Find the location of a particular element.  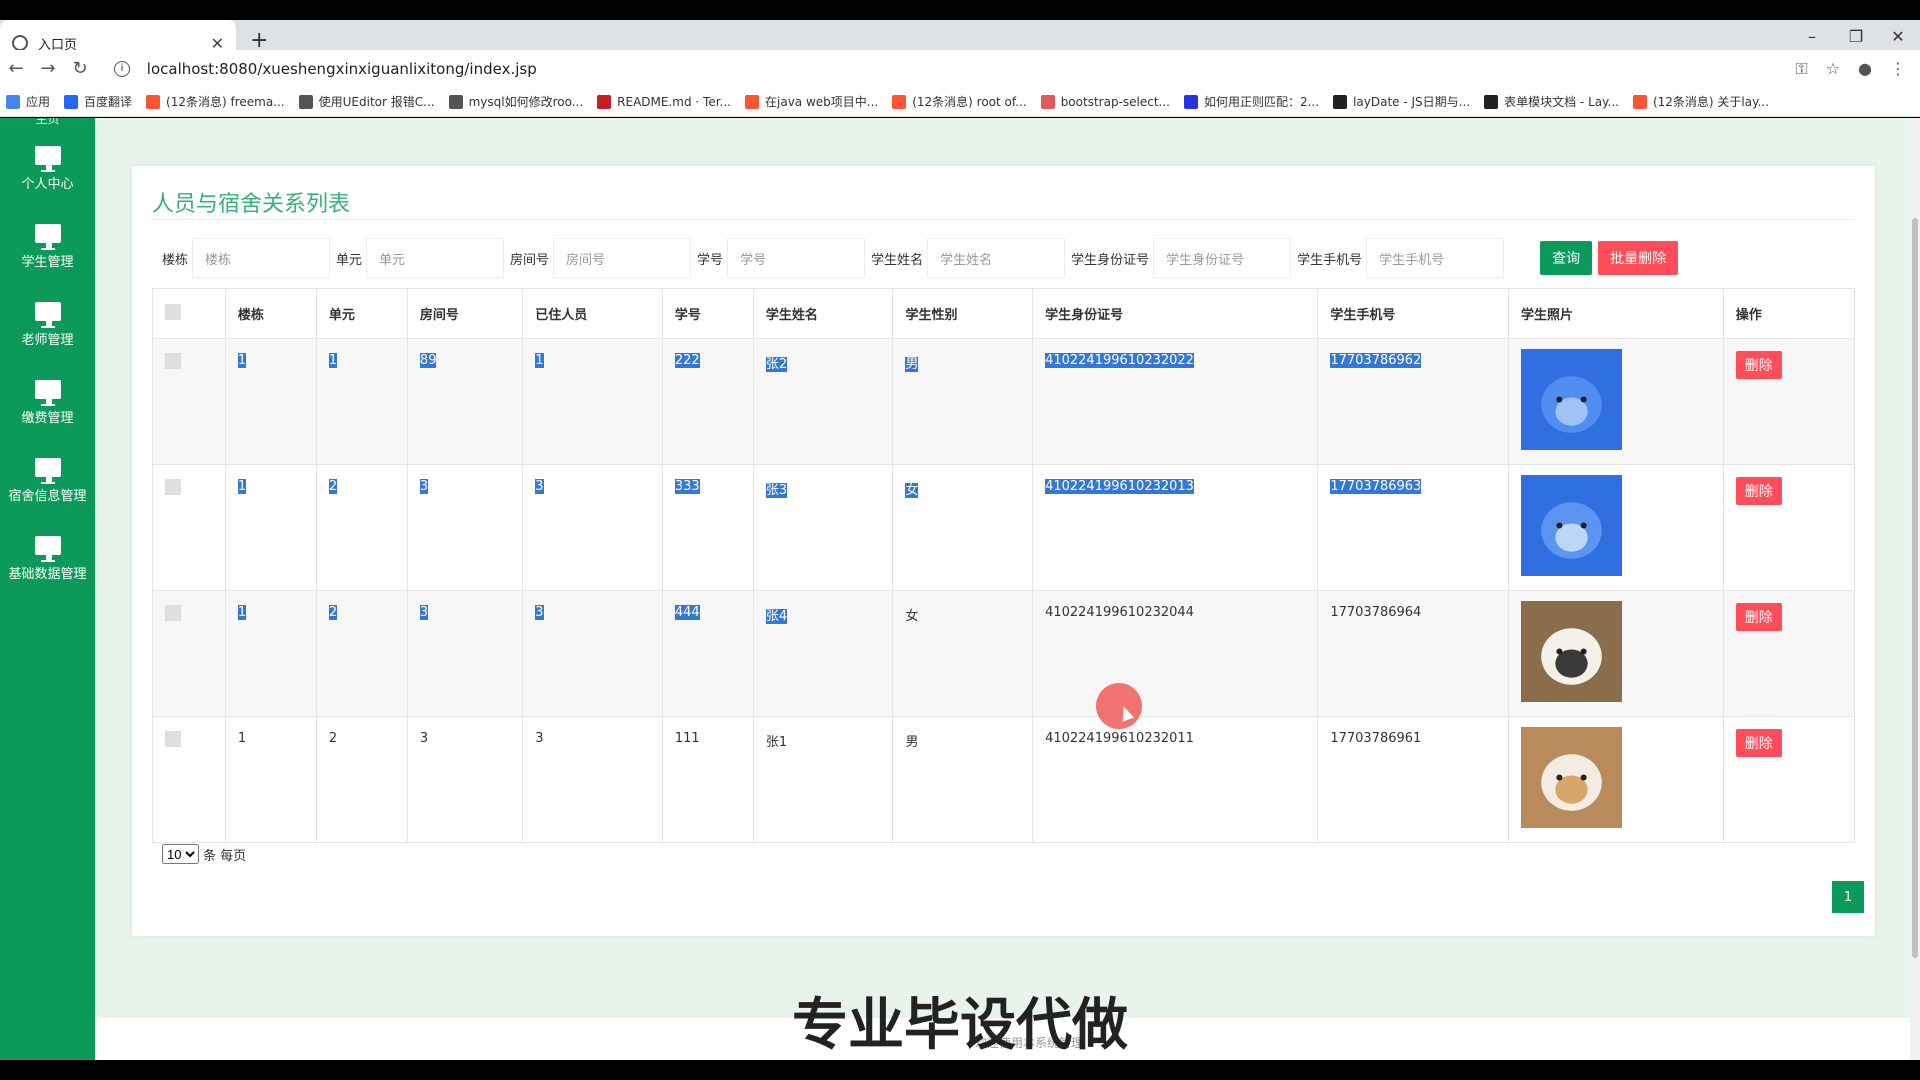

sidebar-item: 学生管理 is located at coordinates (47, 247).